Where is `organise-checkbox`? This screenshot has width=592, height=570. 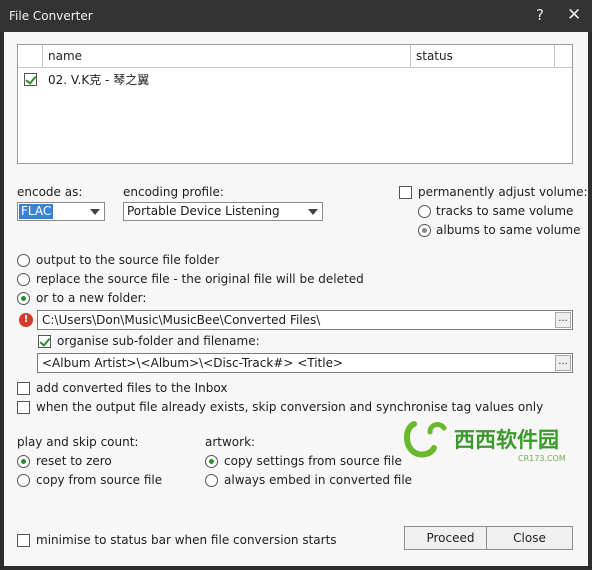 organise-checkbox is located at coordinates (44, 341).